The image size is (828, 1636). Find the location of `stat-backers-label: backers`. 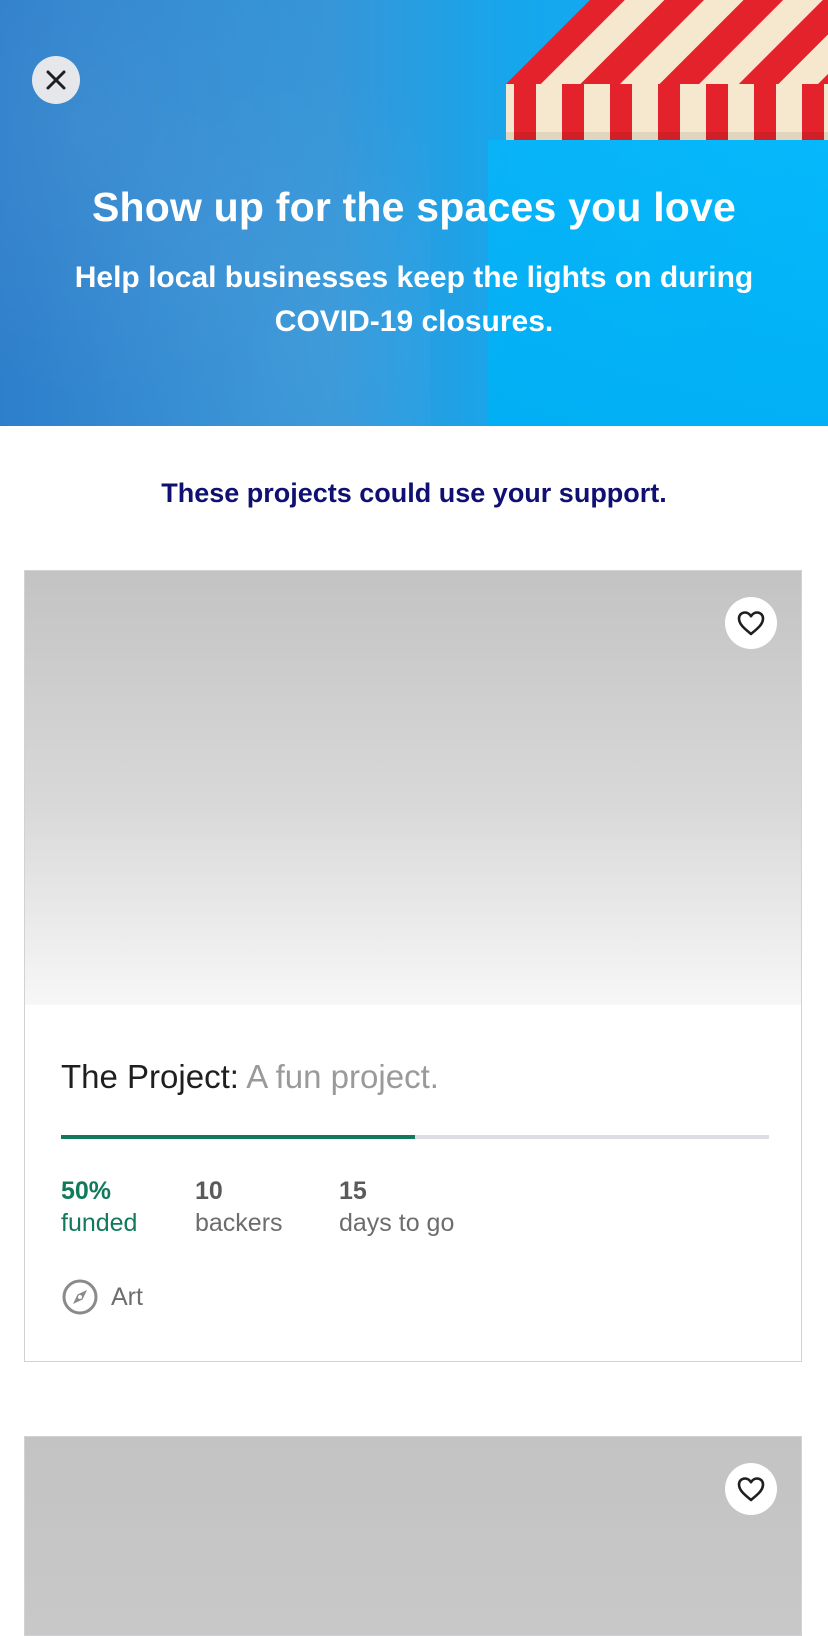

stat-backers-label: backers is located at coordinates (239, 1223).